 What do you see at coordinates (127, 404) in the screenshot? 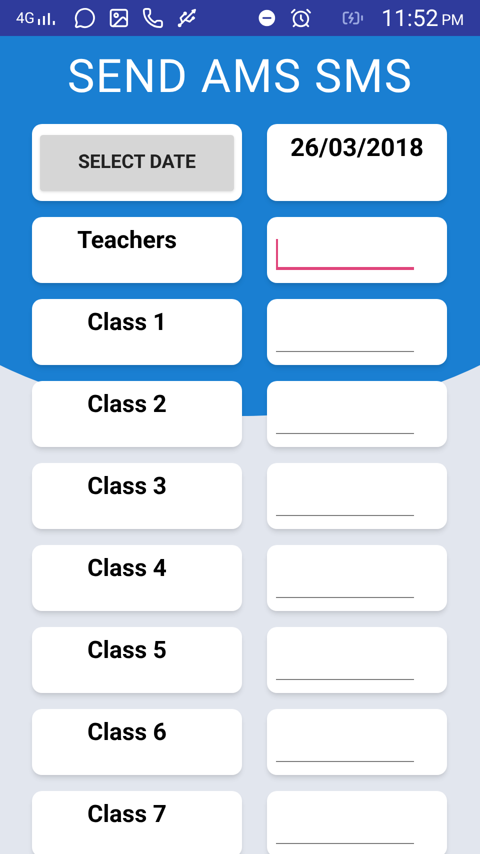
I see `group-label: Class 2` at bounding box center [127, 404].